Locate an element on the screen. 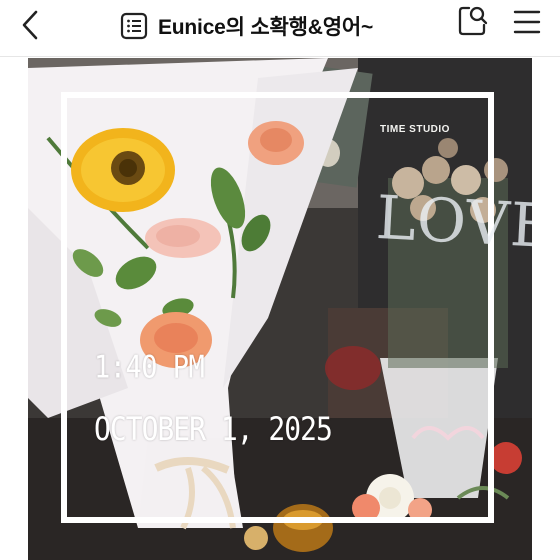 This screenshot has width=560, height=560. menu-button is located at coordinates (527, 22).